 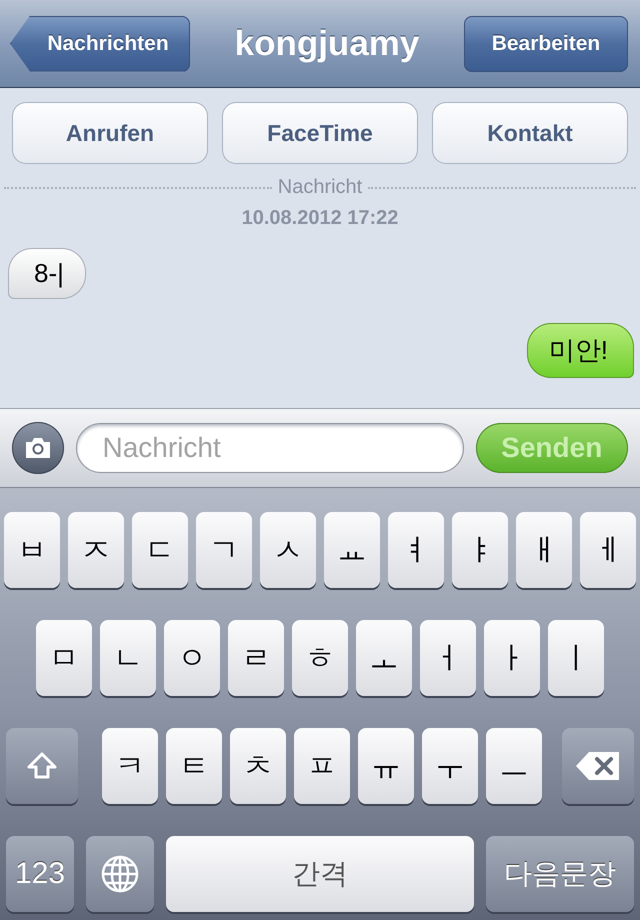 What do you see at coordinates (544, 550) in the screenshot?
I see `key: ㅐ` at bounding box center [544, 550].